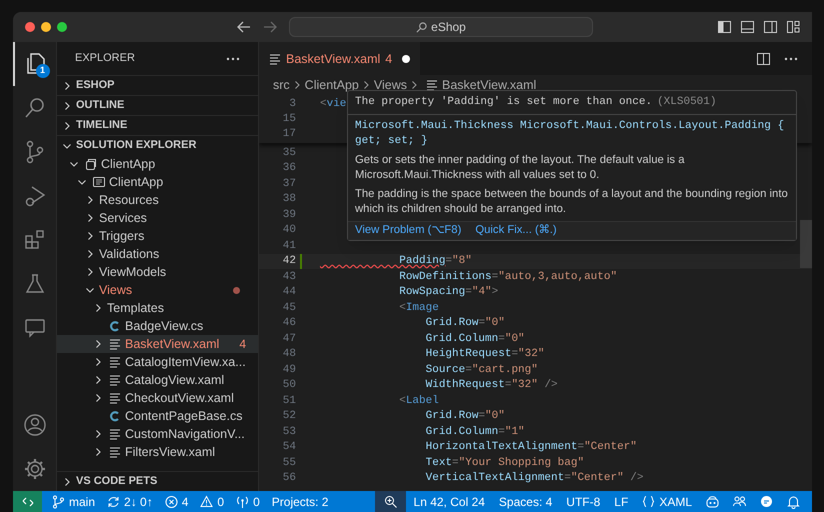 This screenshot has width=824, height=512. Describe the element at coordinates (157, 218) in the screenshot. I see `tree-item: Services` at that location.